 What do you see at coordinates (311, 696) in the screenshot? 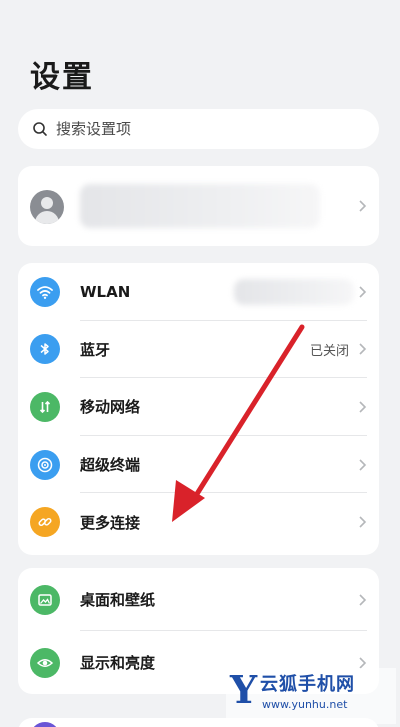
I see `watermark: Y 云狐手机网 www.yunhu.net` at bounding box center [311, 696].